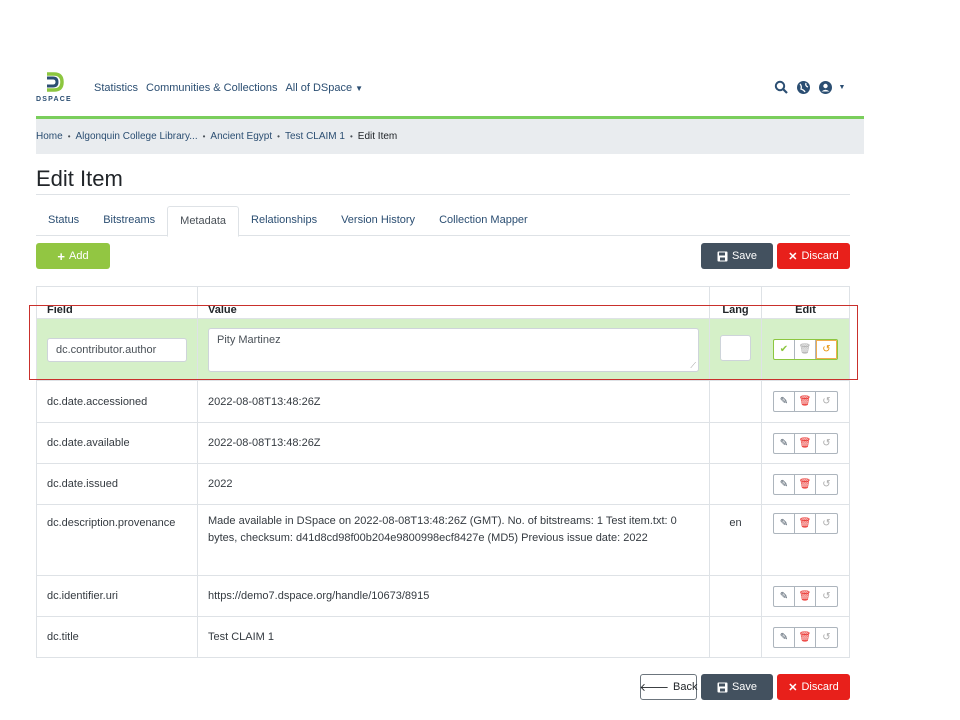 The image size is (960, 720). What do you see at coordinates (453, 637) in the screenshot?
I see `cell-value: Test CLAIM 1` at bounding box center [453, 637].